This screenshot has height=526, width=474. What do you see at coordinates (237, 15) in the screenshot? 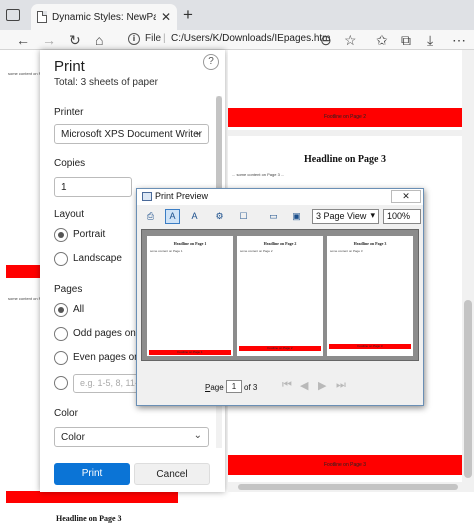
I see `tab-bar: Dynamic Styles: NewPage Breaks ✕ +` at bounding box center [237, 15].